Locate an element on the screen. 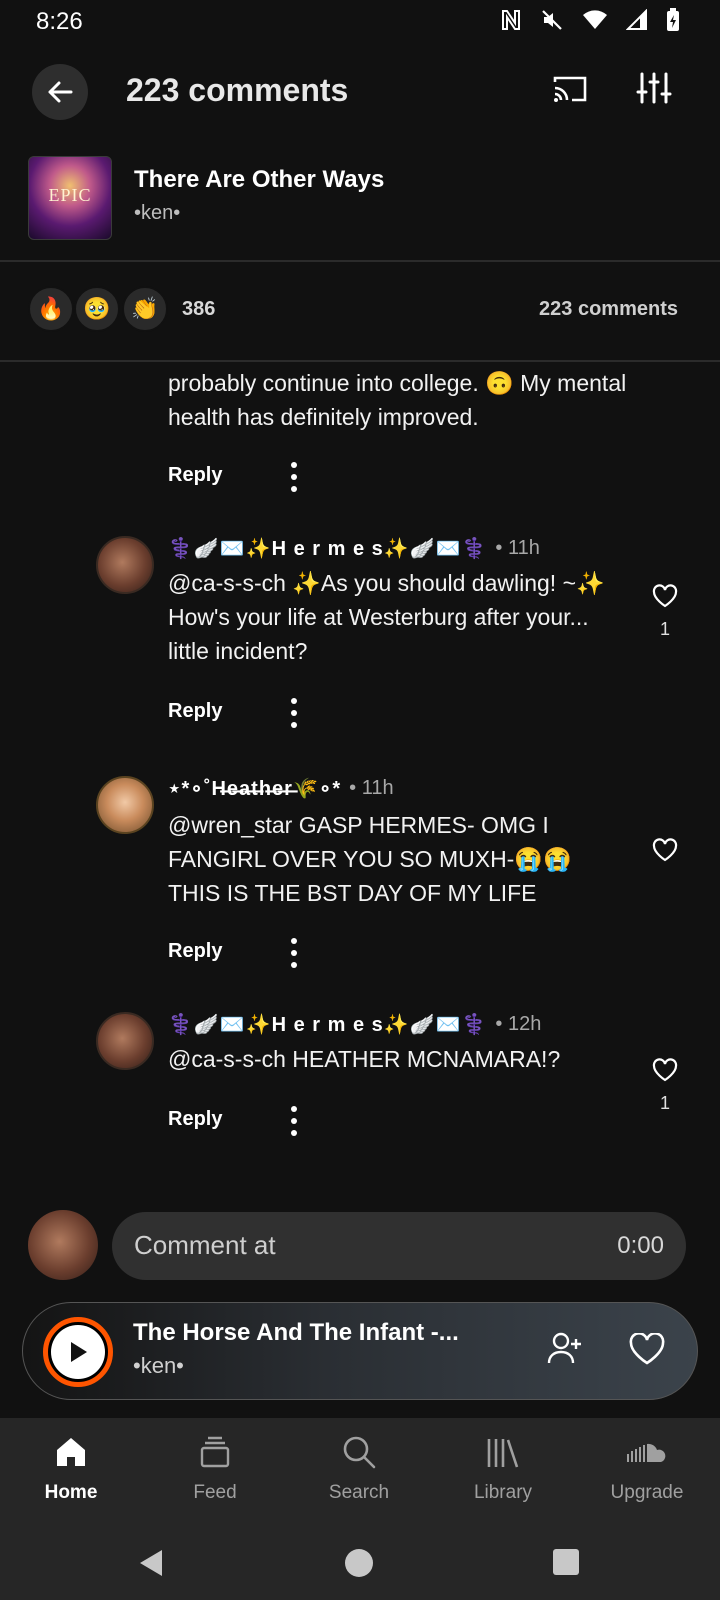 The height and width of the screenshot is (1600, 720). nav-label: Search is located at coordinates (359, 1492).